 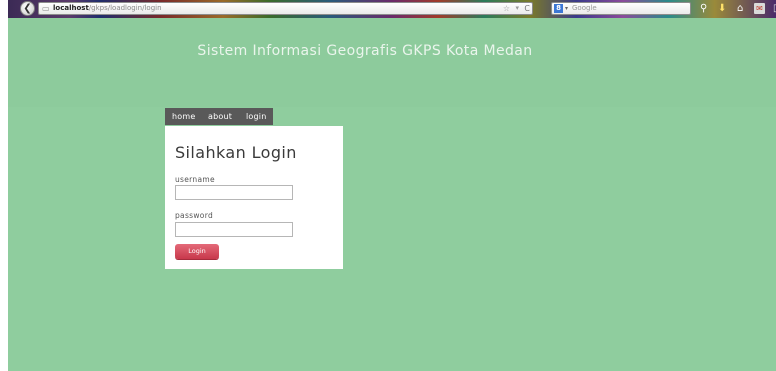 What do you see at coordinates (234, 229) in the screenshot?
I see `password-field` at bounding box center [234, 229].